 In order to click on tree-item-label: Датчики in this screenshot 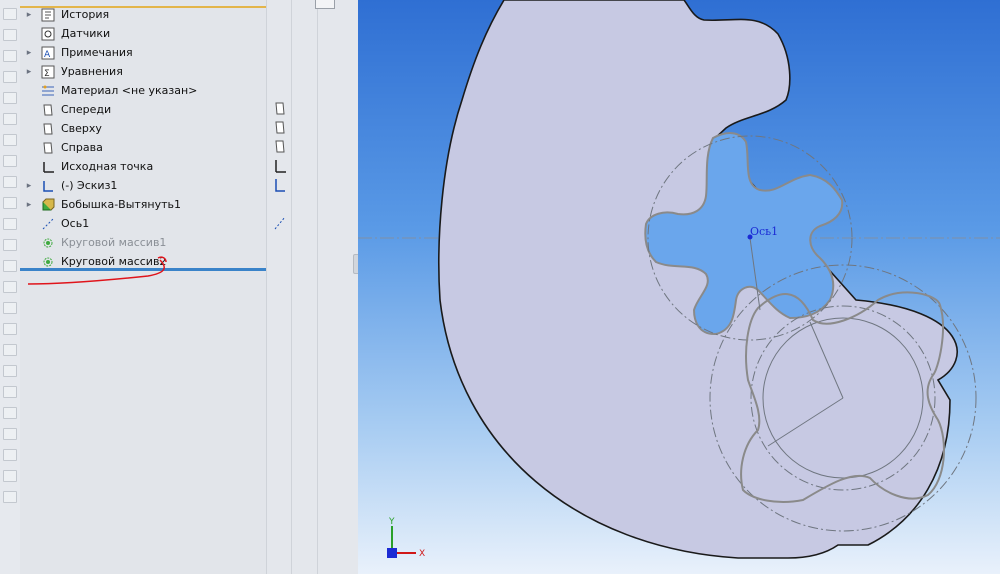, I will do `click(86, 33)`.